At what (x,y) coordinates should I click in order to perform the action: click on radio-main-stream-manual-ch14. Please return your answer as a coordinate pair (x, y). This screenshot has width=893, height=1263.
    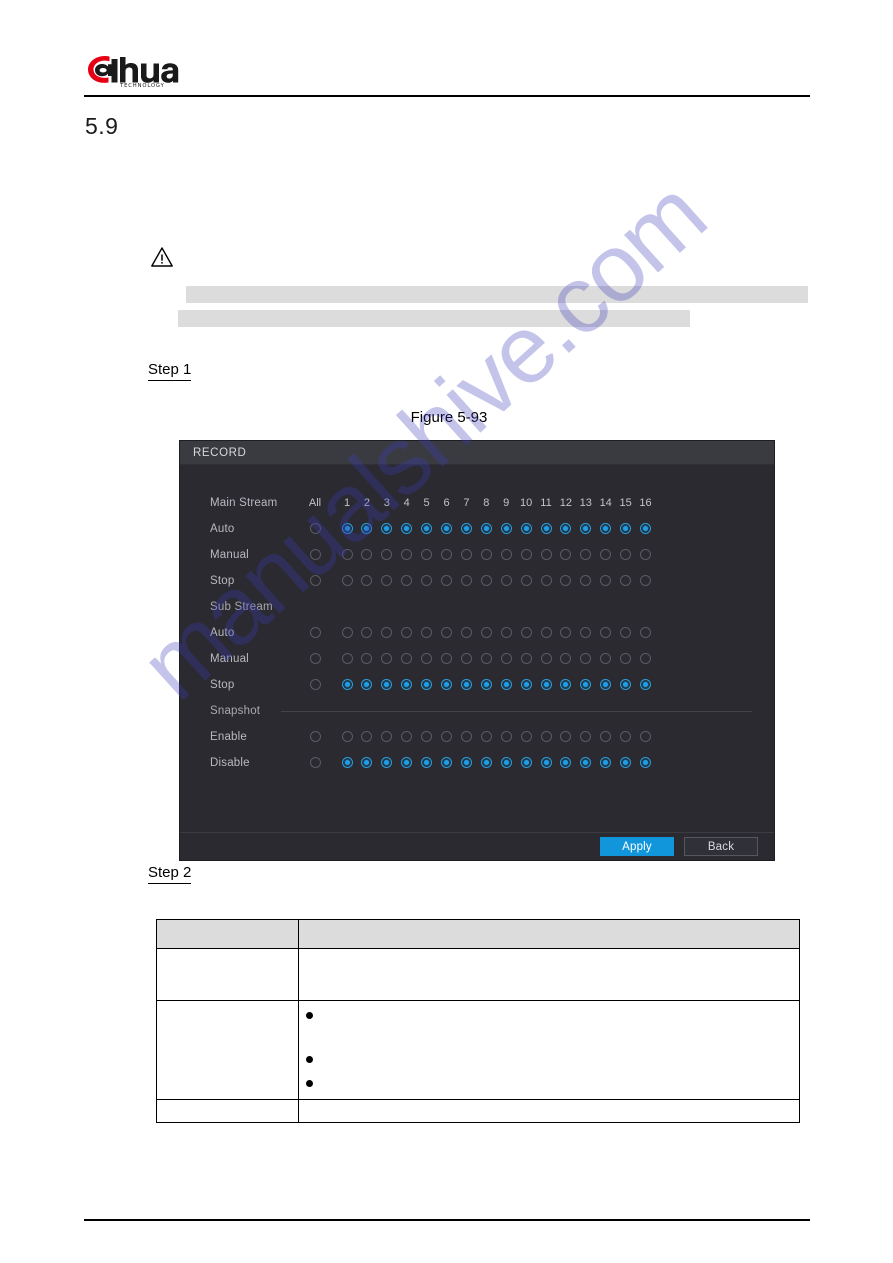
    Looking at the image, I should click on (606, 554).